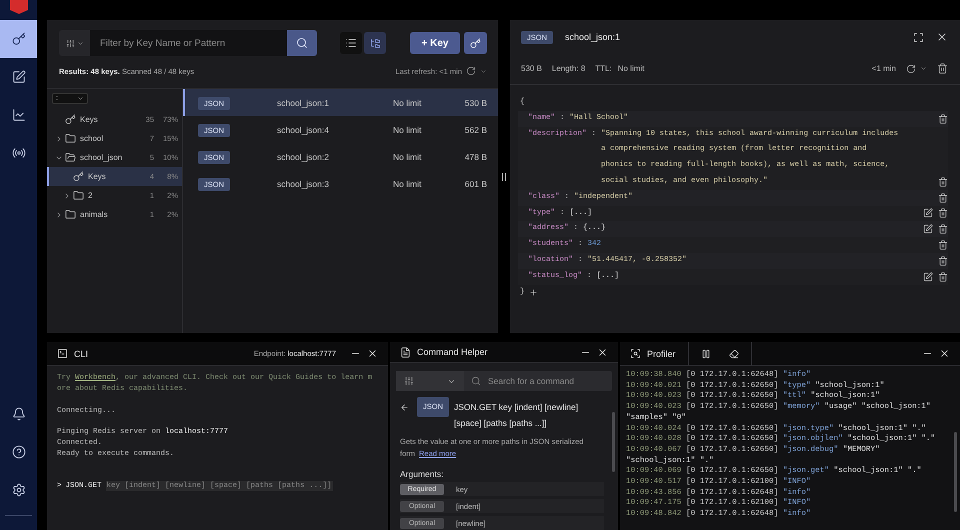 This screenshot has height=530, width=960. I want to click on key-title: school_json:1, so click(593, 37).